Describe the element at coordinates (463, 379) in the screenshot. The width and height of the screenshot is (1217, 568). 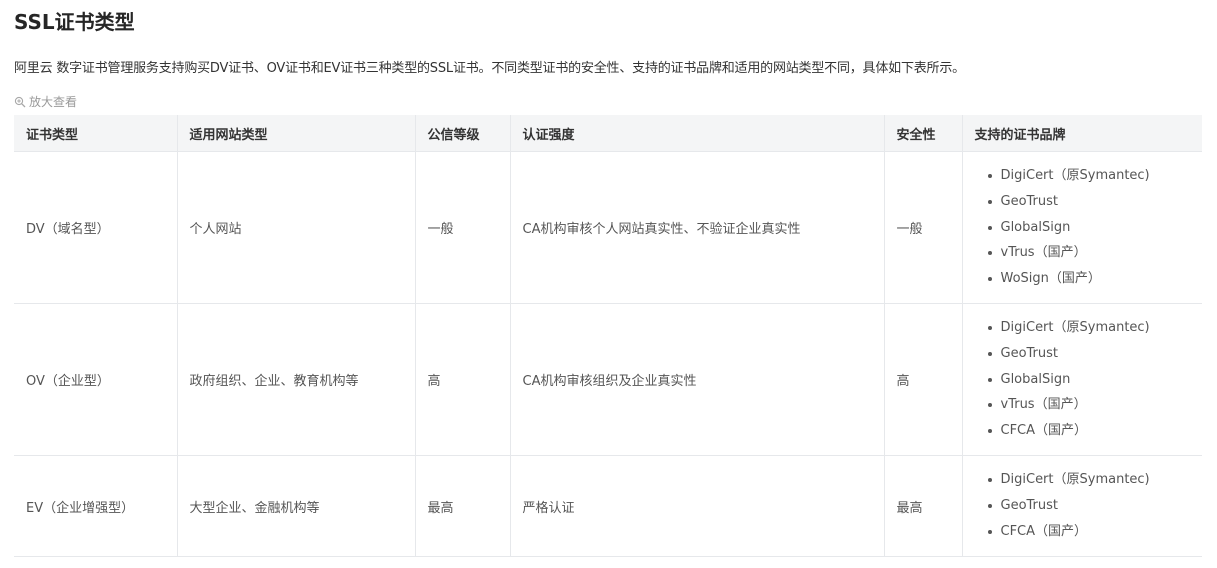
I see `cell-trust-level: 高` at that location.